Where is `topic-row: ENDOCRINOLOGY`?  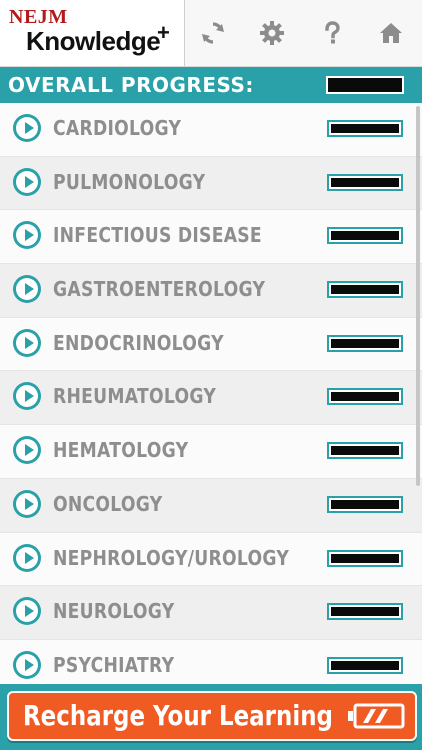
topic-row: ENDOCRINOLOGY is located at coordinates (211, 344).